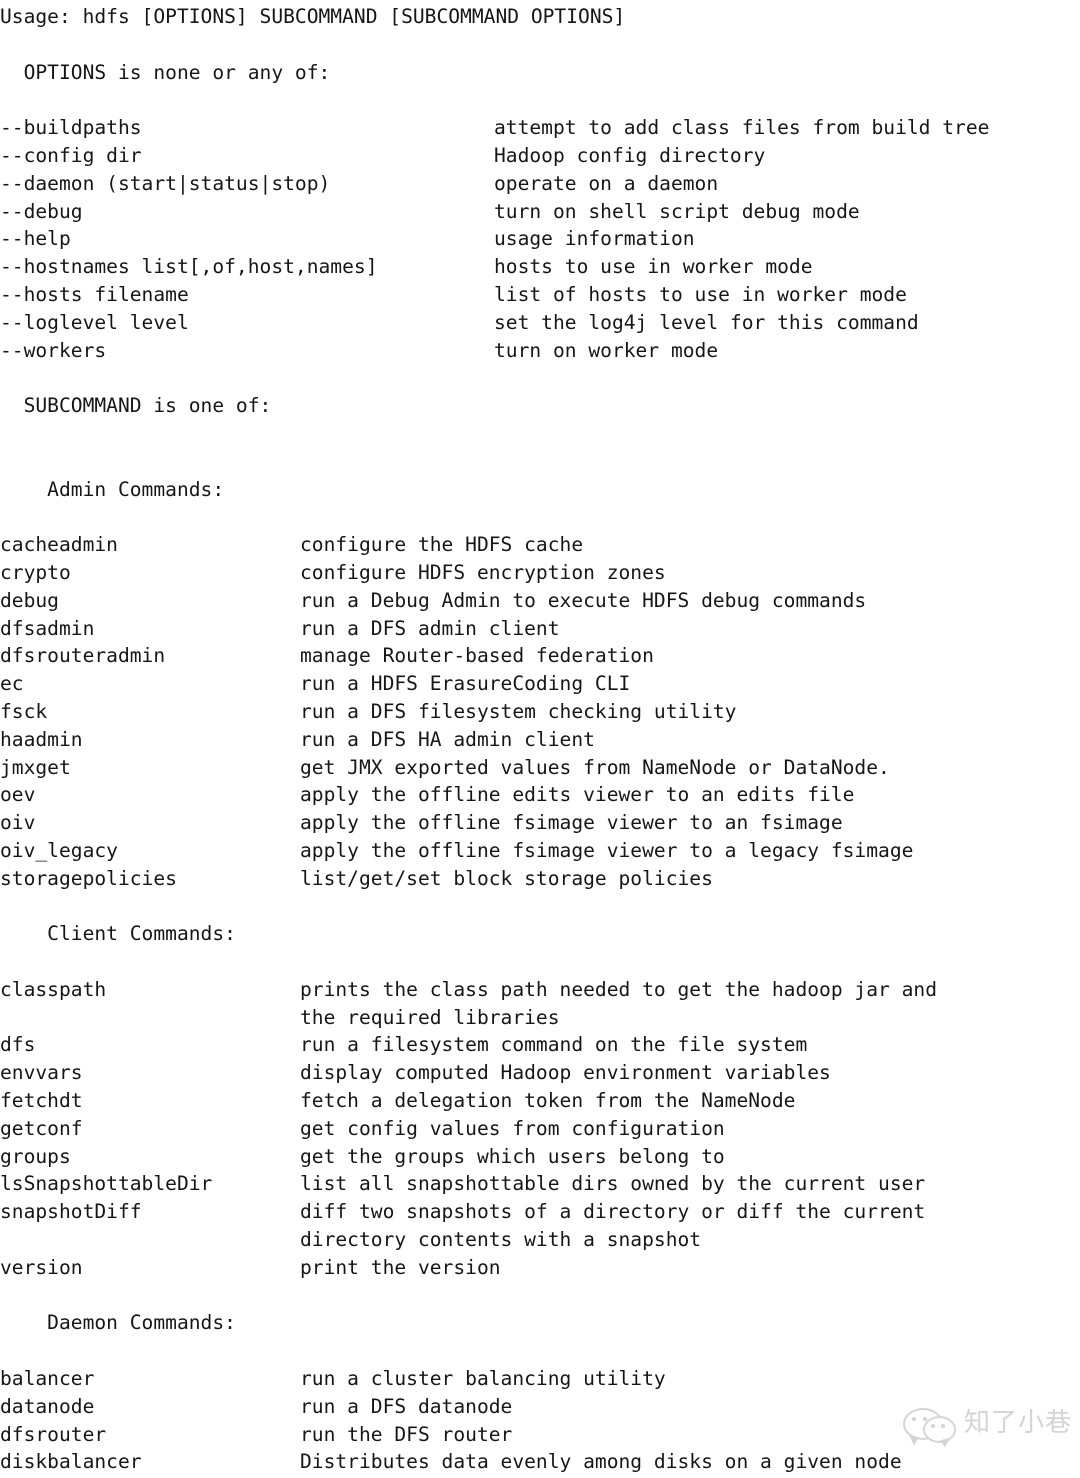  I want to click on option-row: --debug turn on shell script debug mode, so click(540, 212).